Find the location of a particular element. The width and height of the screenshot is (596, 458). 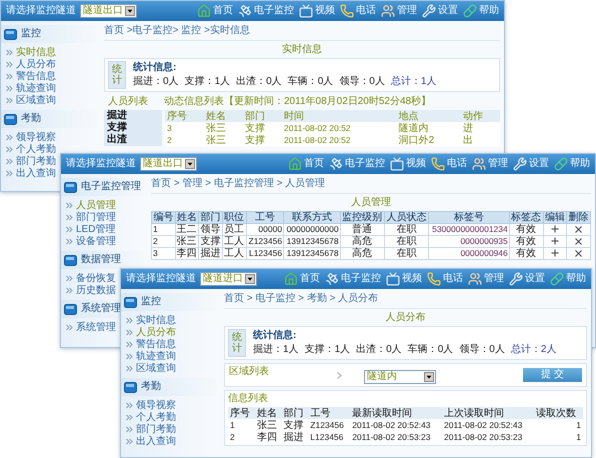

table-cell: 2 is located at coordinates (184, 140).